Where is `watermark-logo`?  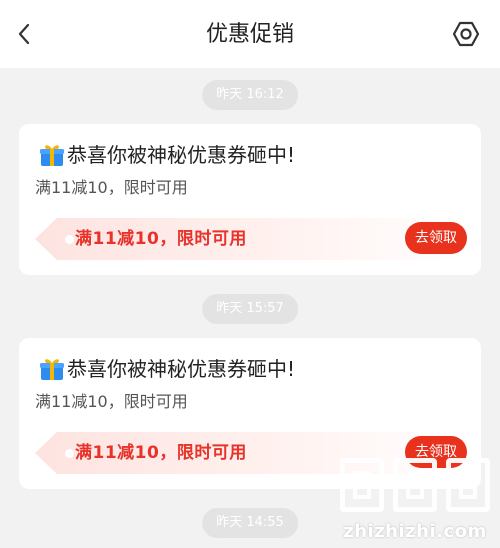
watermark-logo is located at coordinates (415, 485).